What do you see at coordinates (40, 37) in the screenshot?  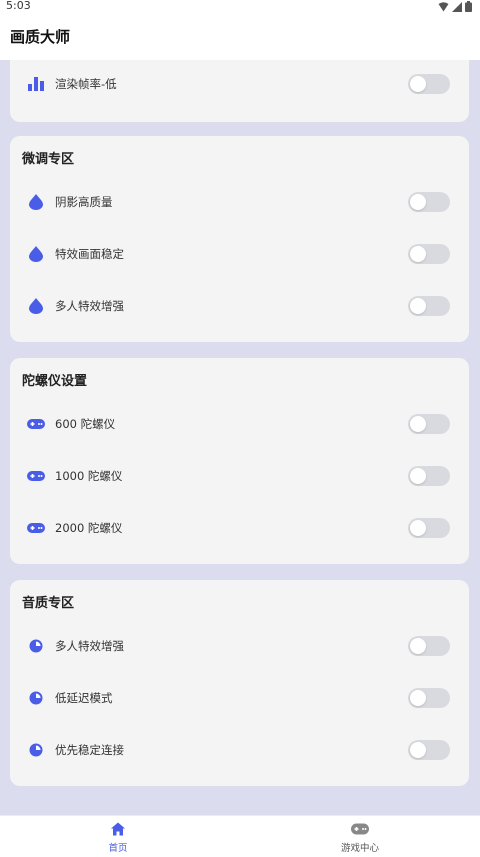 I see `page-title: 画质大师` at bounding box center [40, 37].